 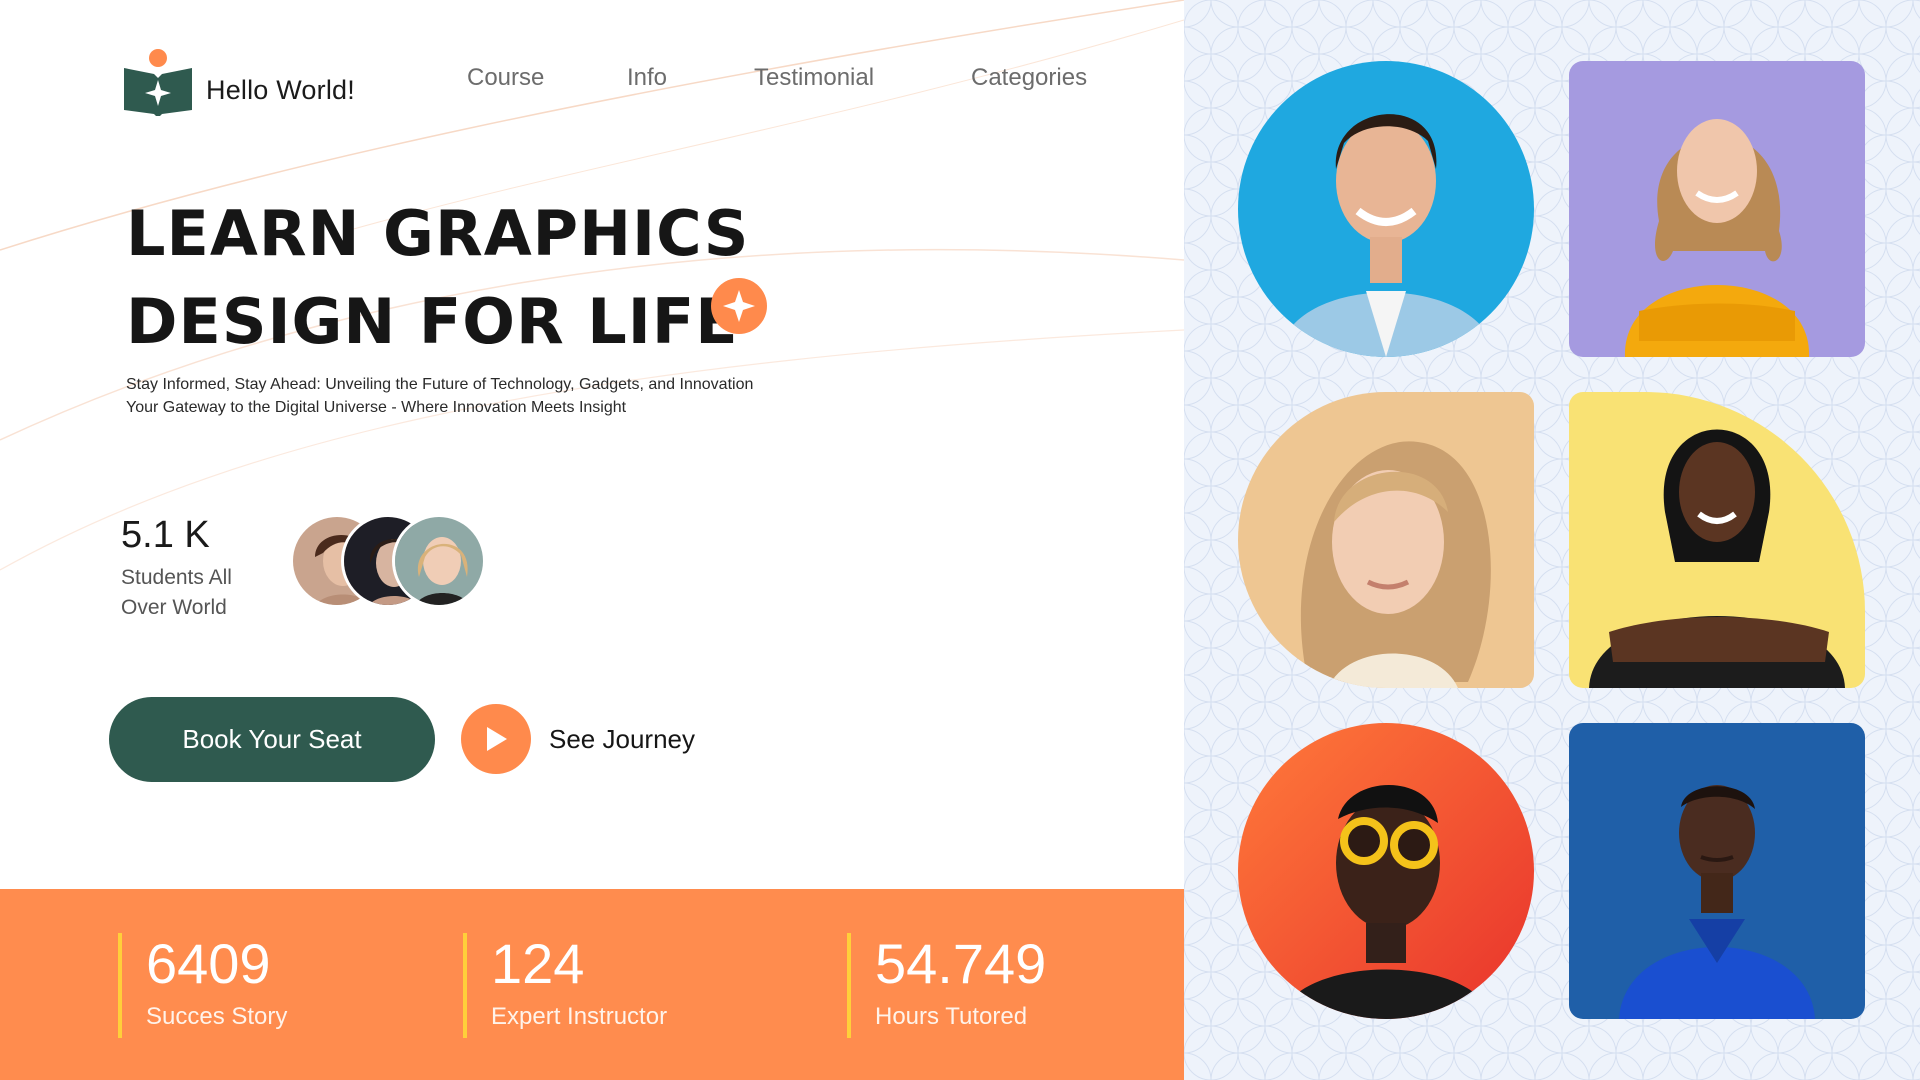 What do you see at coordinates (217, 1016) in the screenshot?
I see `stat-label: Succes Story` at bounding box center [217, 1016].